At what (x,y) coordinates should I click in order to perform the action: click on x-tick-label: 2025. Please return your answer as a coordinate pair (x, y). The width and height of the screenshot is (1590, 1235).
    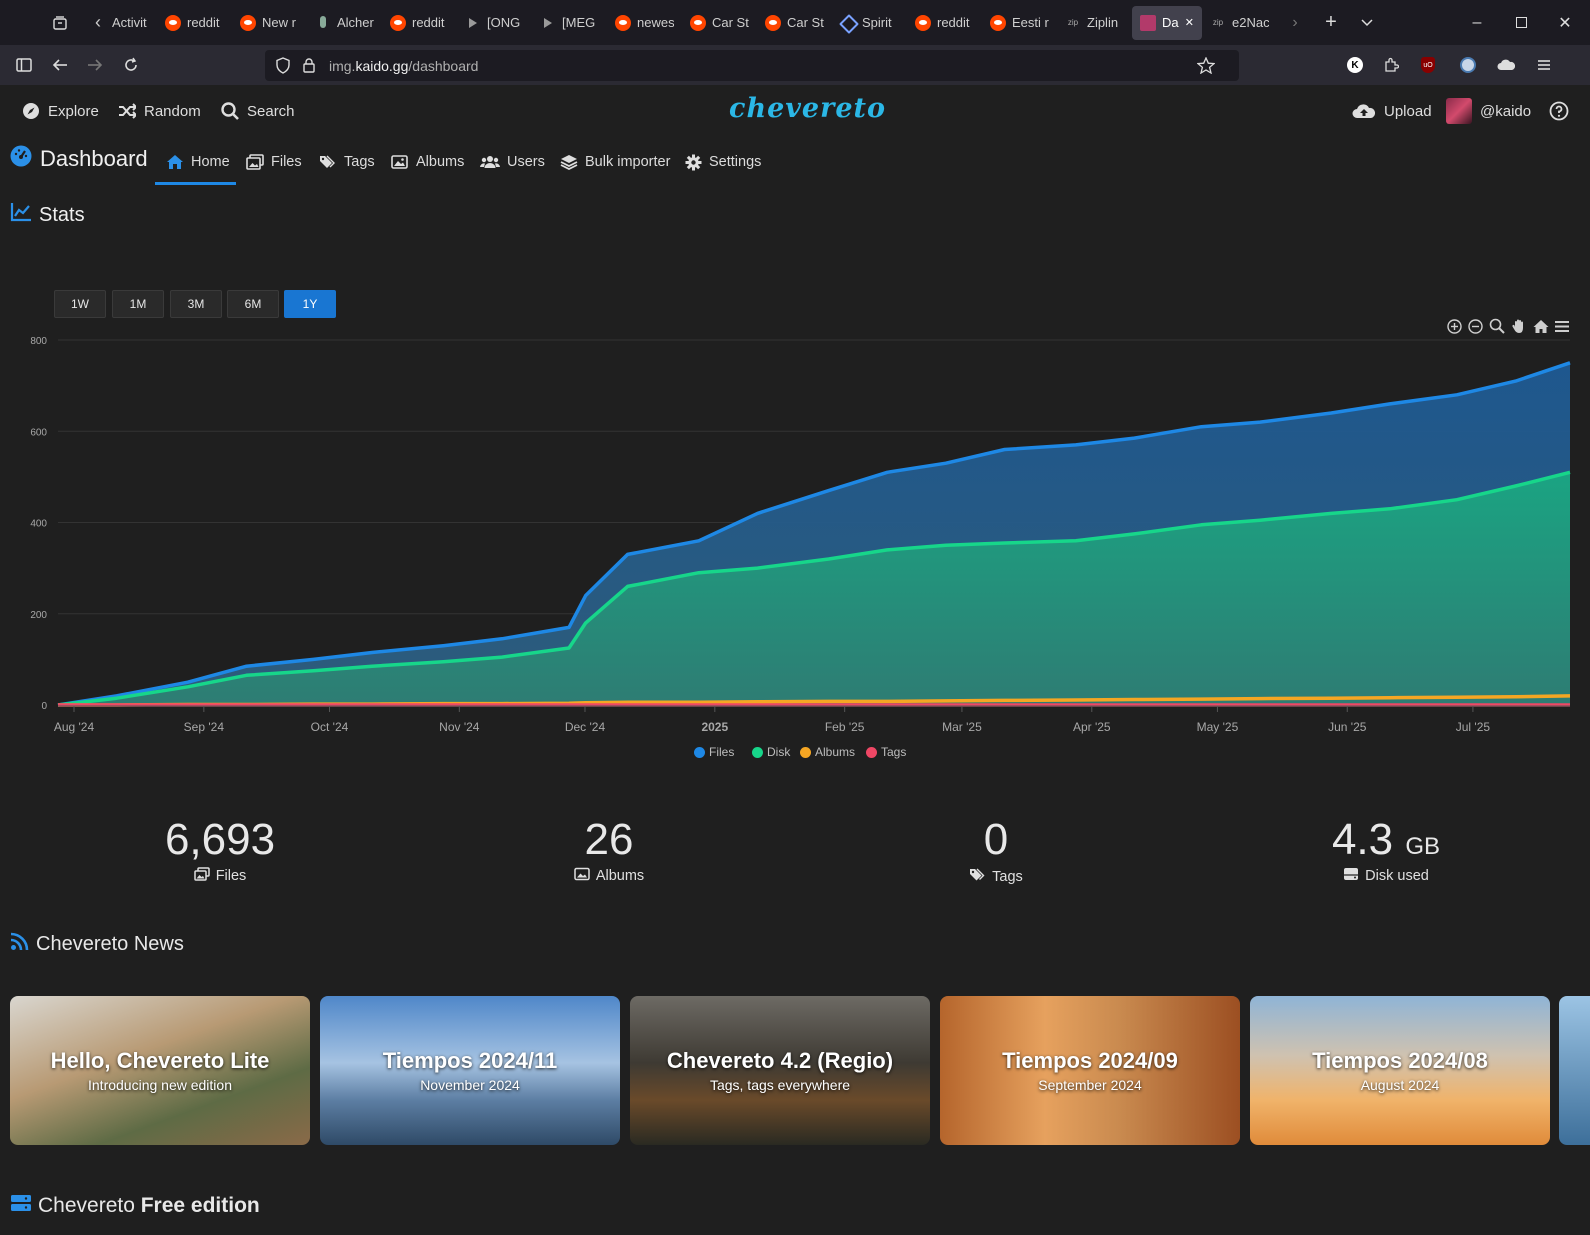
    Looking at the image, I should click on (714, 727).